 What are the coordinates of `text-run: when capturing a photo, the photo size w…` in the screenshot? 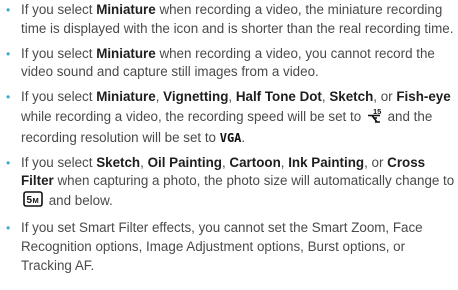 It's located at (254, 181).